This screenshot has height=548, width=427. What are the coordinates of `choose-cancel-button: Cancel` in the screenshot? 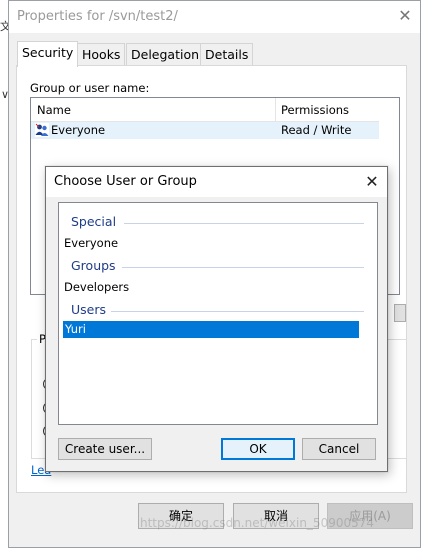 It's located at (339, 449).